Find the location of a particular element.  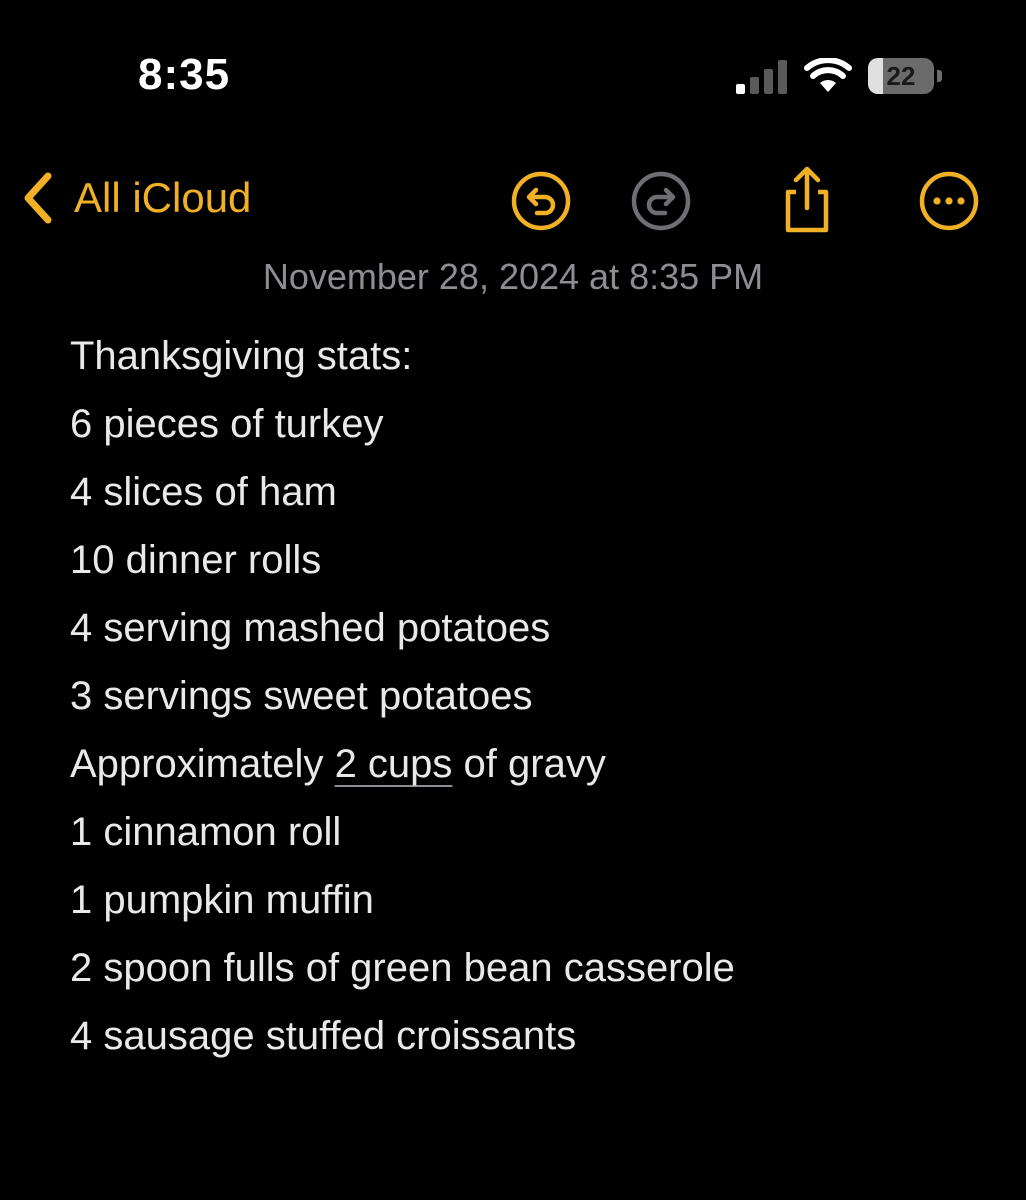

navigation-bar: All iCloud is located at coordinates (513, 200).